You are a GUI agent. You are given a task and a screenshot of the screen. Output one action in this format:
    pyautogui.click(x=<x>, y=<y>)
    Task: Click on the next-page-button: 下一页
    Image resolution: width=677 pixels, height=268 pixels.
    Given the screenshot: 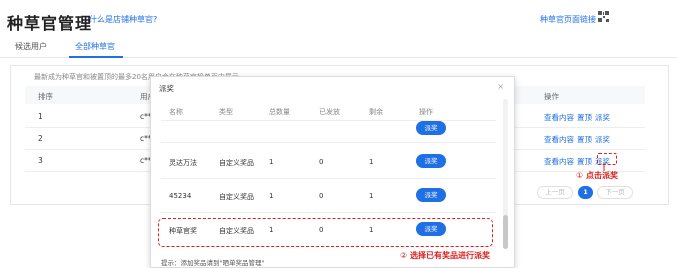 What is the action you would take?
    pyautogui.click(x=615, y=192)
    